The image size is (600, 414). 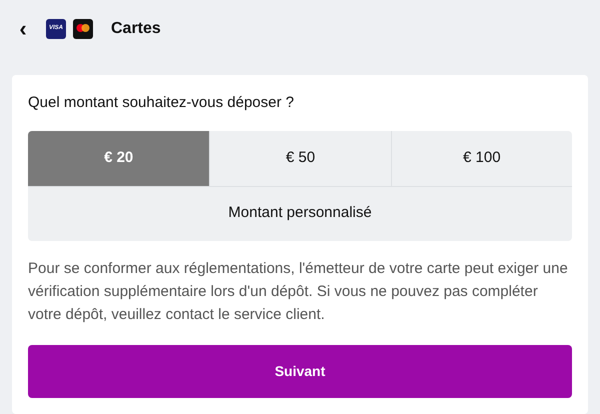 What do you see at coordinates (300, 158) in the screenshot?
I see `amount-option: € 50` at bounding box center [300, 158].